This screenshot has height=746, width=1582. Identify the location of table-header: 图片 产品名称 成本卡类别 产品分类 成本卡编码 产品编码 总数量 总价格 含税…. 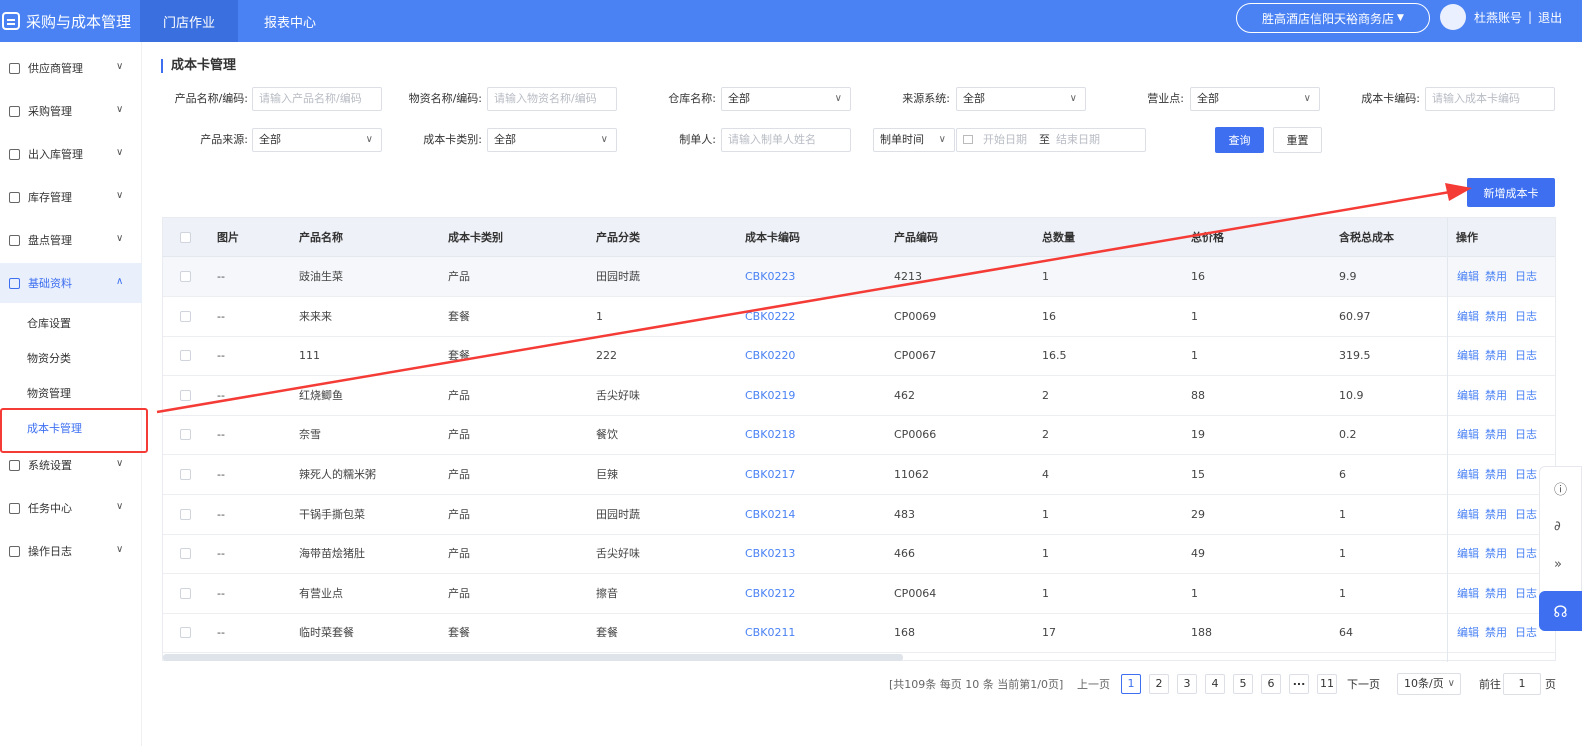
(859, 237).